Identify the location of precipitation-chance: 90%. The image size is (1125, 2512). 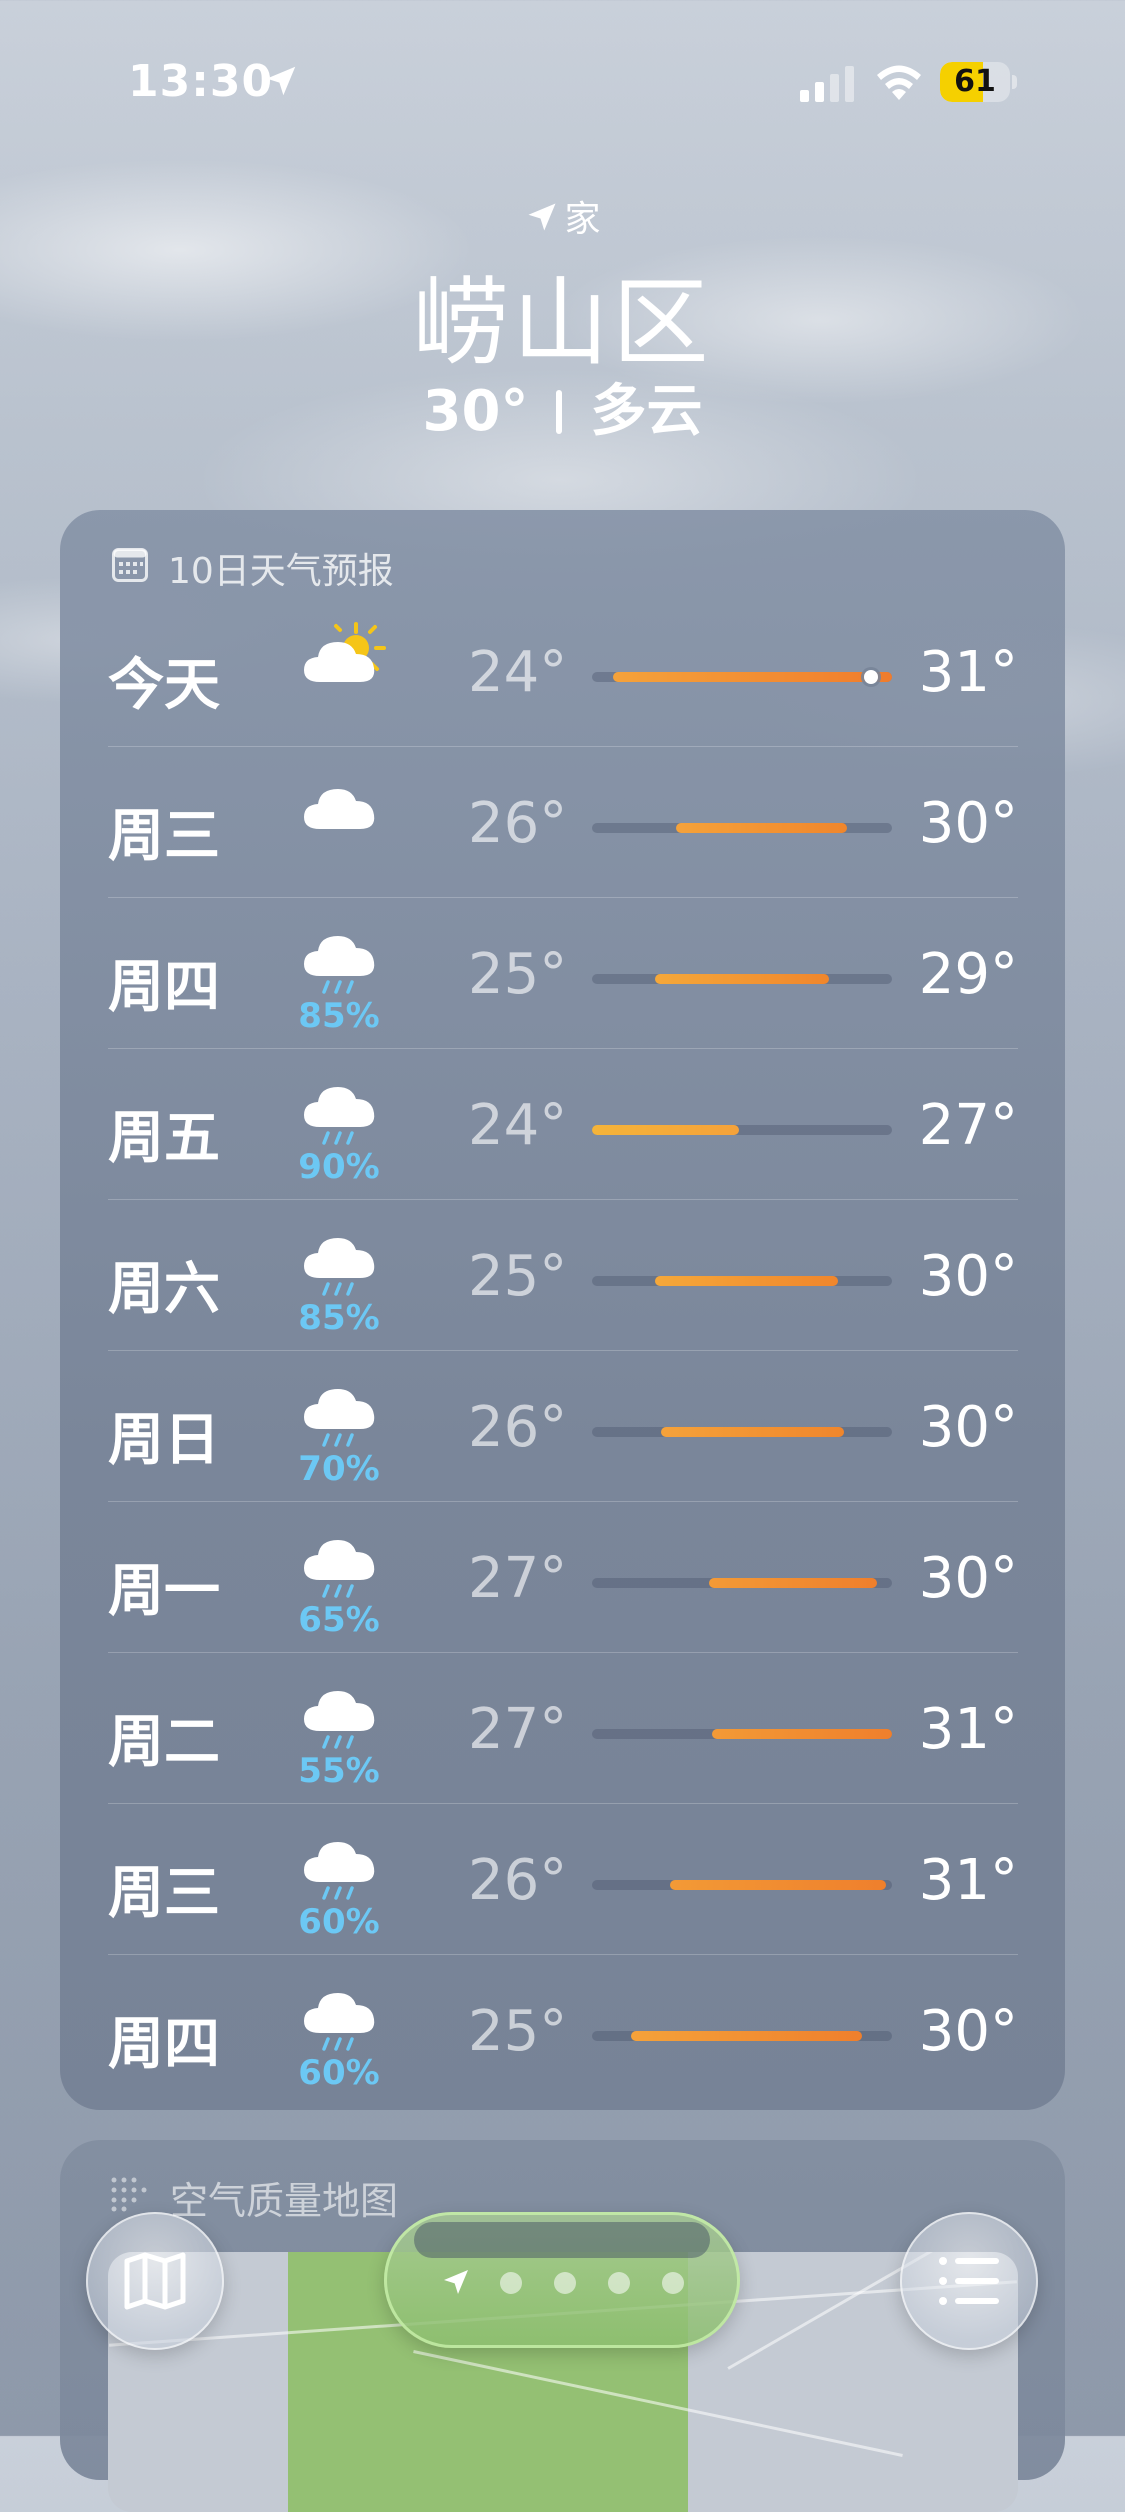
(339, 1167).